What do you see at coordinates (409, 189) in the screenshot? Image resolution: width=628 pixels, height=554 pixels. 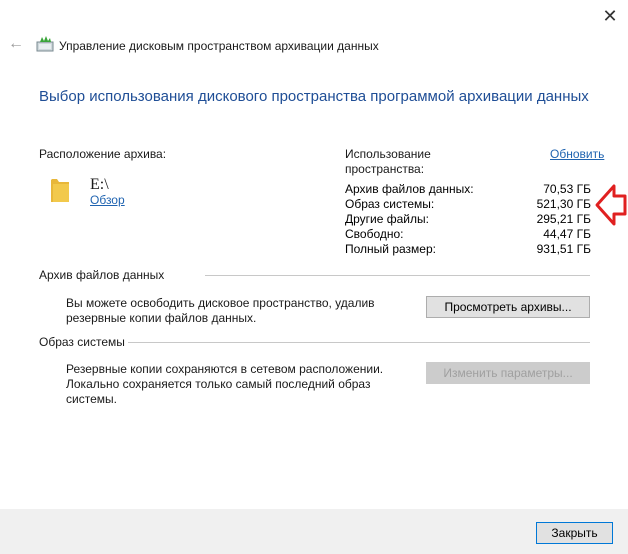 I see `usage-row-label: Архив файлов данных:` at bounding box center [409, 189].